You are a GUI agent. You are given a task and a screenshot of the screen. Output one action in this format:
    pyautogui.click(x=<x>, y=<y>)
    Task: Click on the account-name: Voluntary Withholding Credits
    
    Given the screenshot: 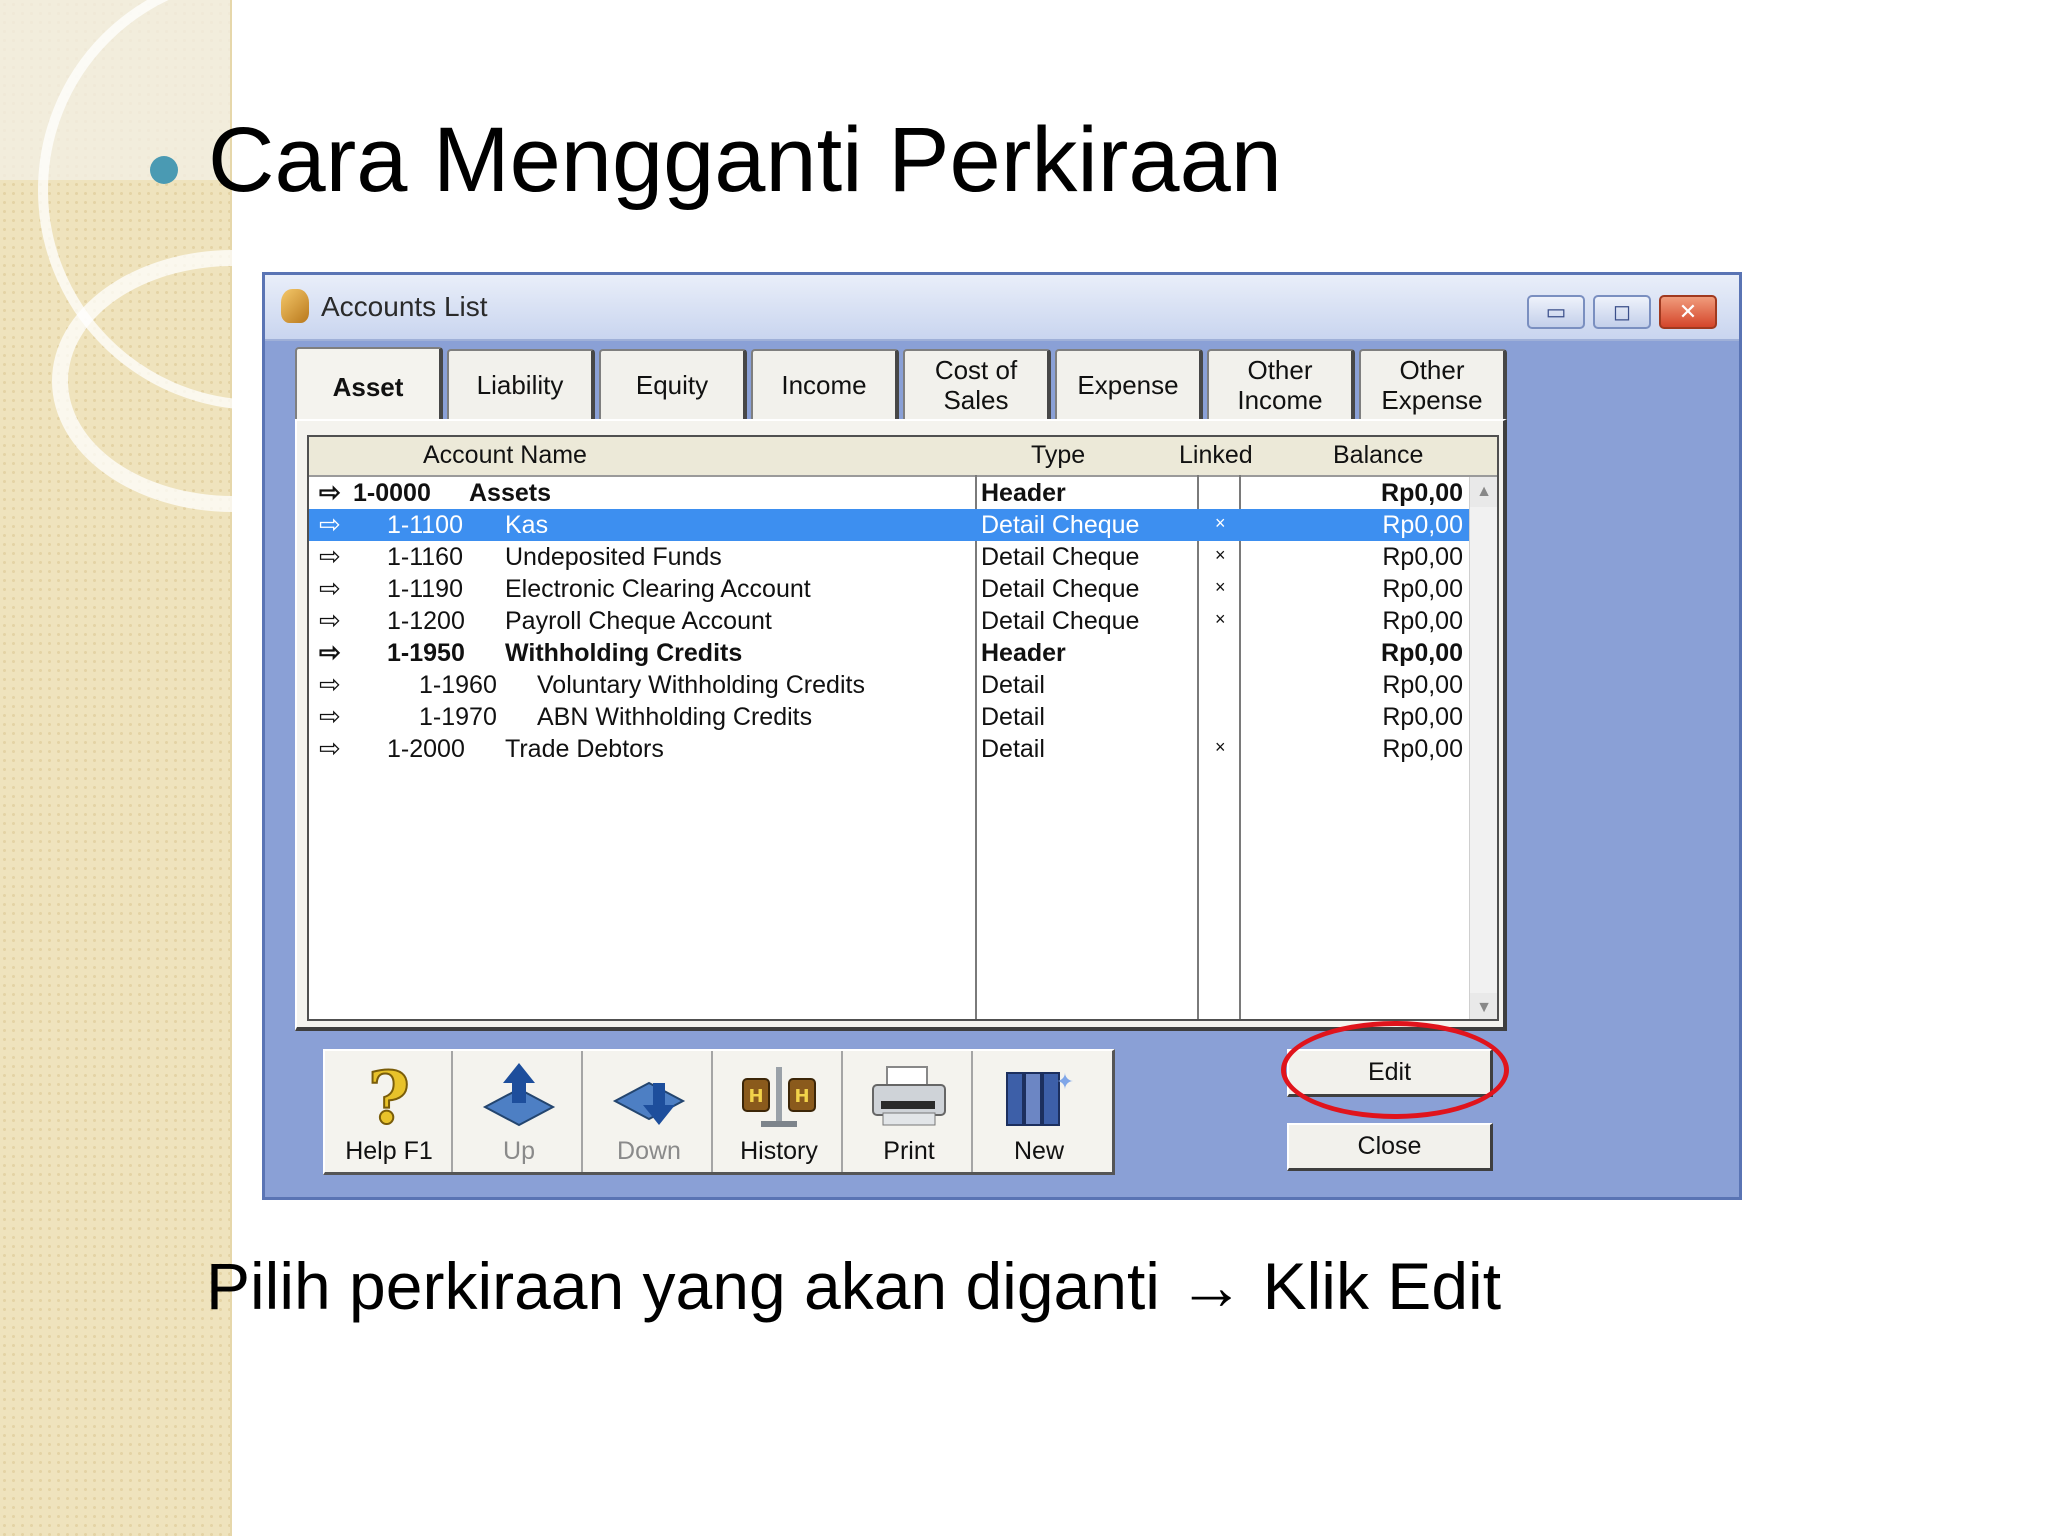 What is the action you would take?
    pyautogui.click(x=701, y=685)
    